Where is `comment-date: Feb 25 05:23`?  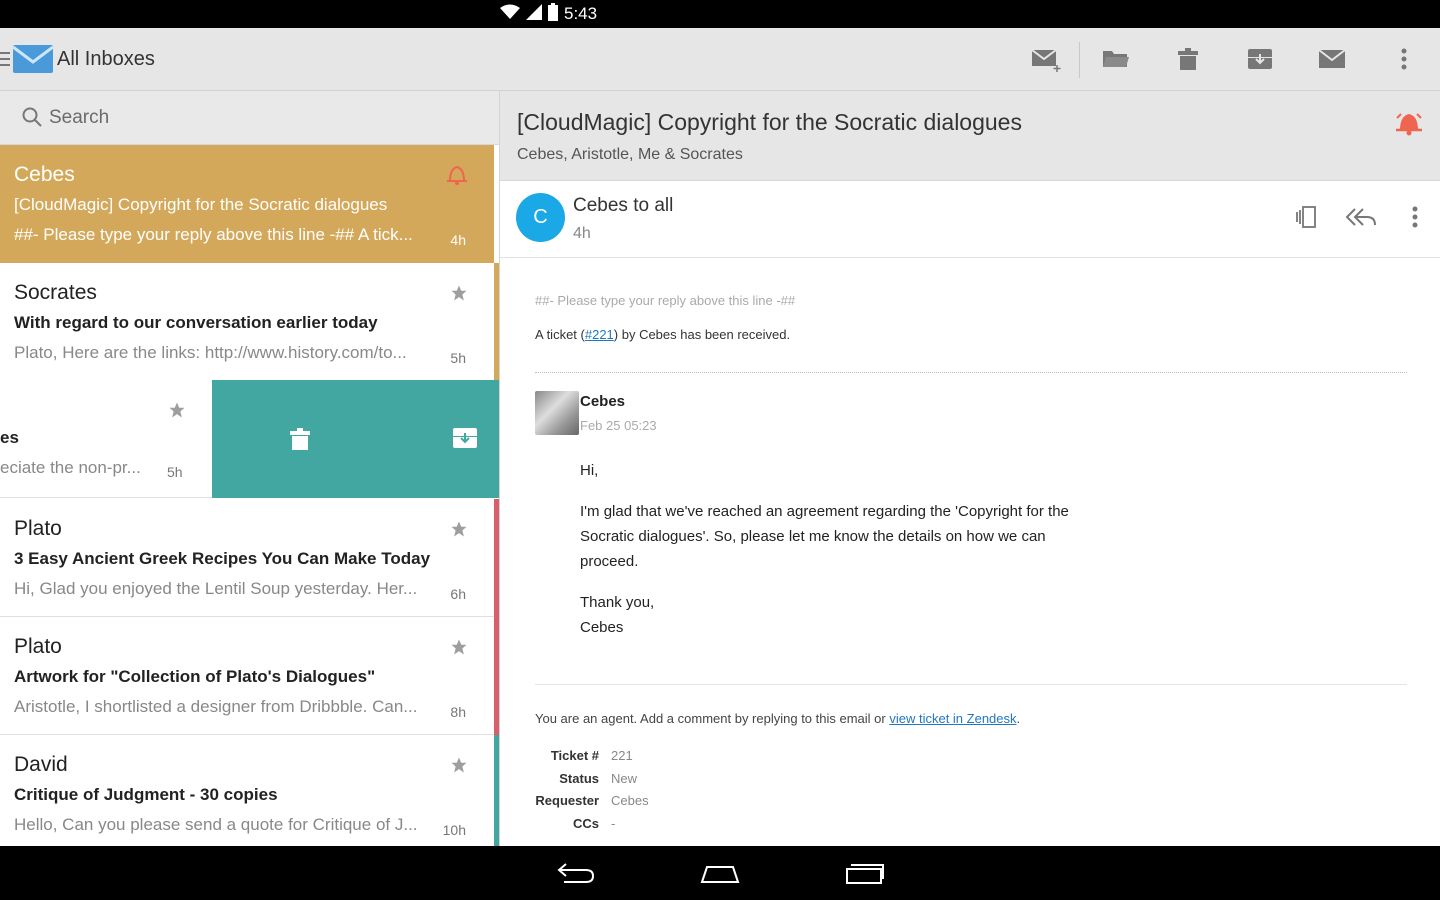
comment-date: Feb 25 05:23 is located at coordinates (618, 425).